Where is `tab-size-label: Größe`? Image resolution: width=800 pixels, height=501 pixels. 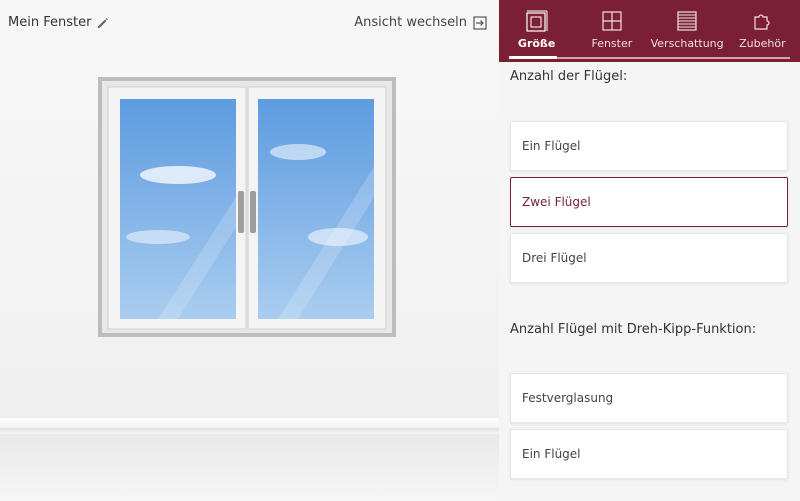 tab-size-label: Größe is located at coordinates (536, 43).